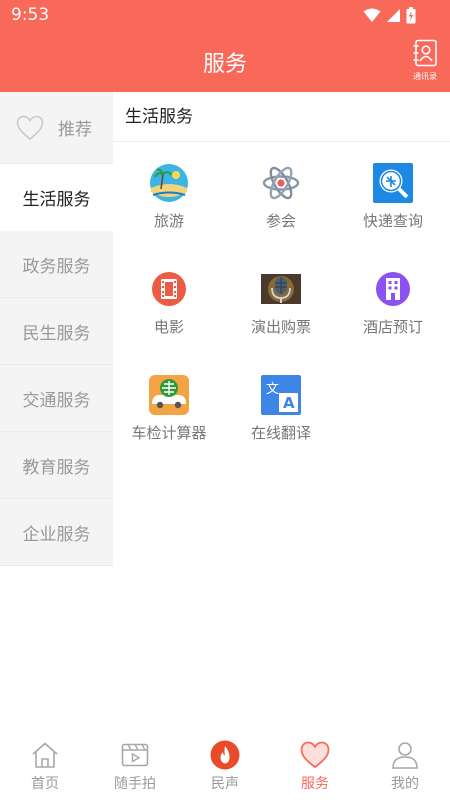 Image resolution: width=450 pixels, height=800 pixels. Describe the element at coordinates (225, 755) in the screenshot. I see `flame-icon` at that location.